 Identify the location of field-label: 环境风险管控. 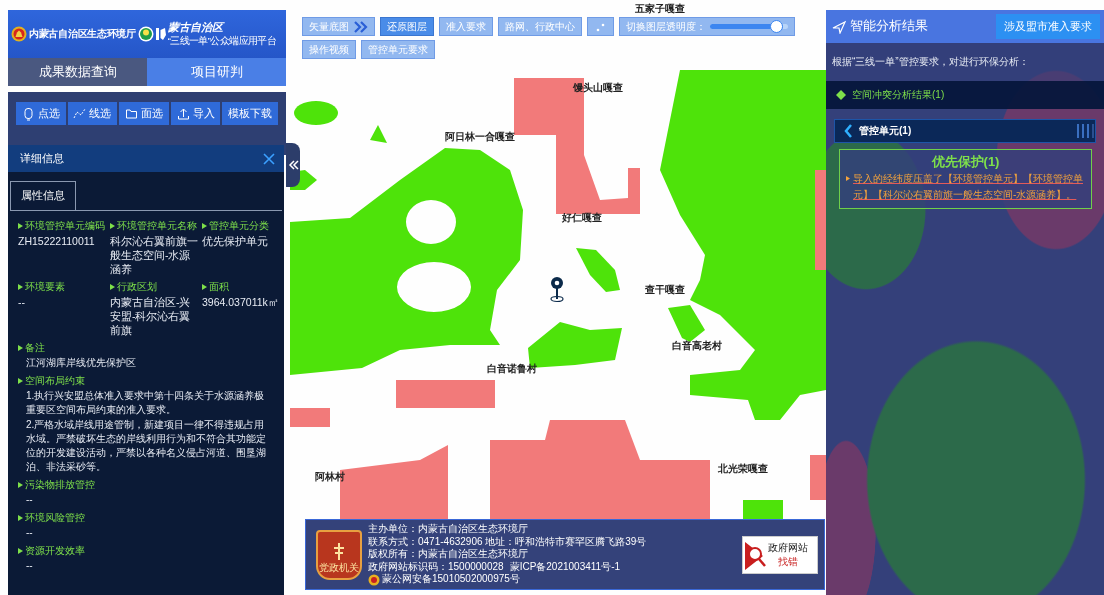
(55, 518).